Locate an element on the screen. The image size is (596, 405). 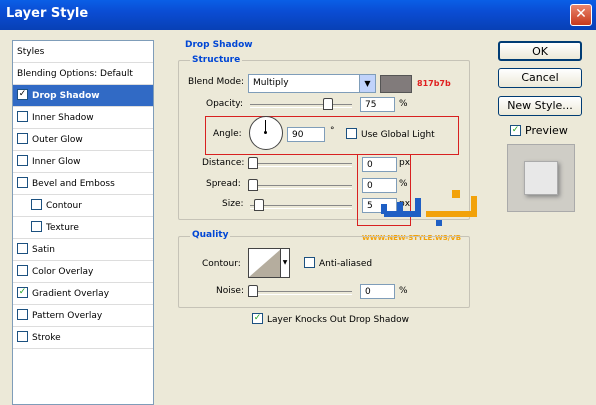
style-item-label: Satin is located at coordinates (43, 250).